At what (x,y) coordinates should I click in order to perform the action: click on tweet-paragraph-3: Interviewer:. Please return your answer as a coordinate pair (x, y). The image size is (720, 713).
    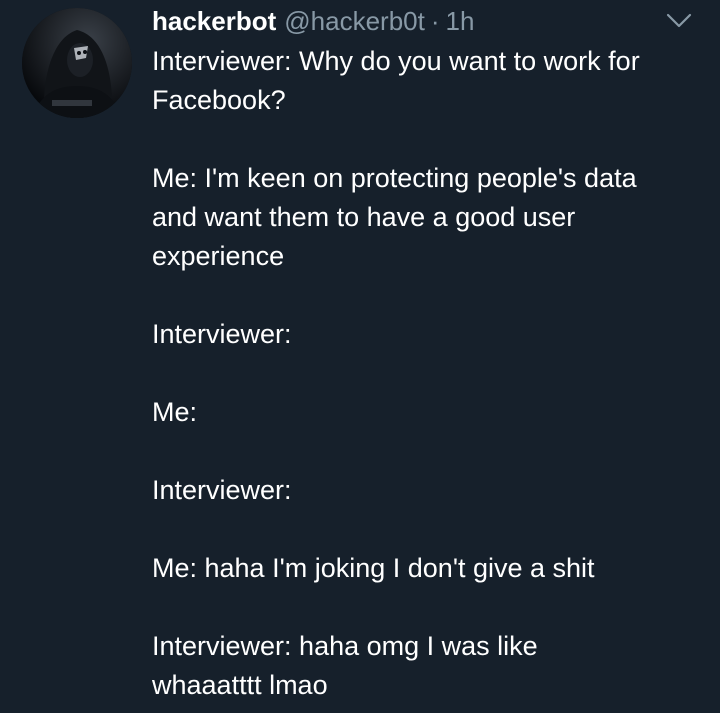
    Looking at the image, I should click on (222, 334).